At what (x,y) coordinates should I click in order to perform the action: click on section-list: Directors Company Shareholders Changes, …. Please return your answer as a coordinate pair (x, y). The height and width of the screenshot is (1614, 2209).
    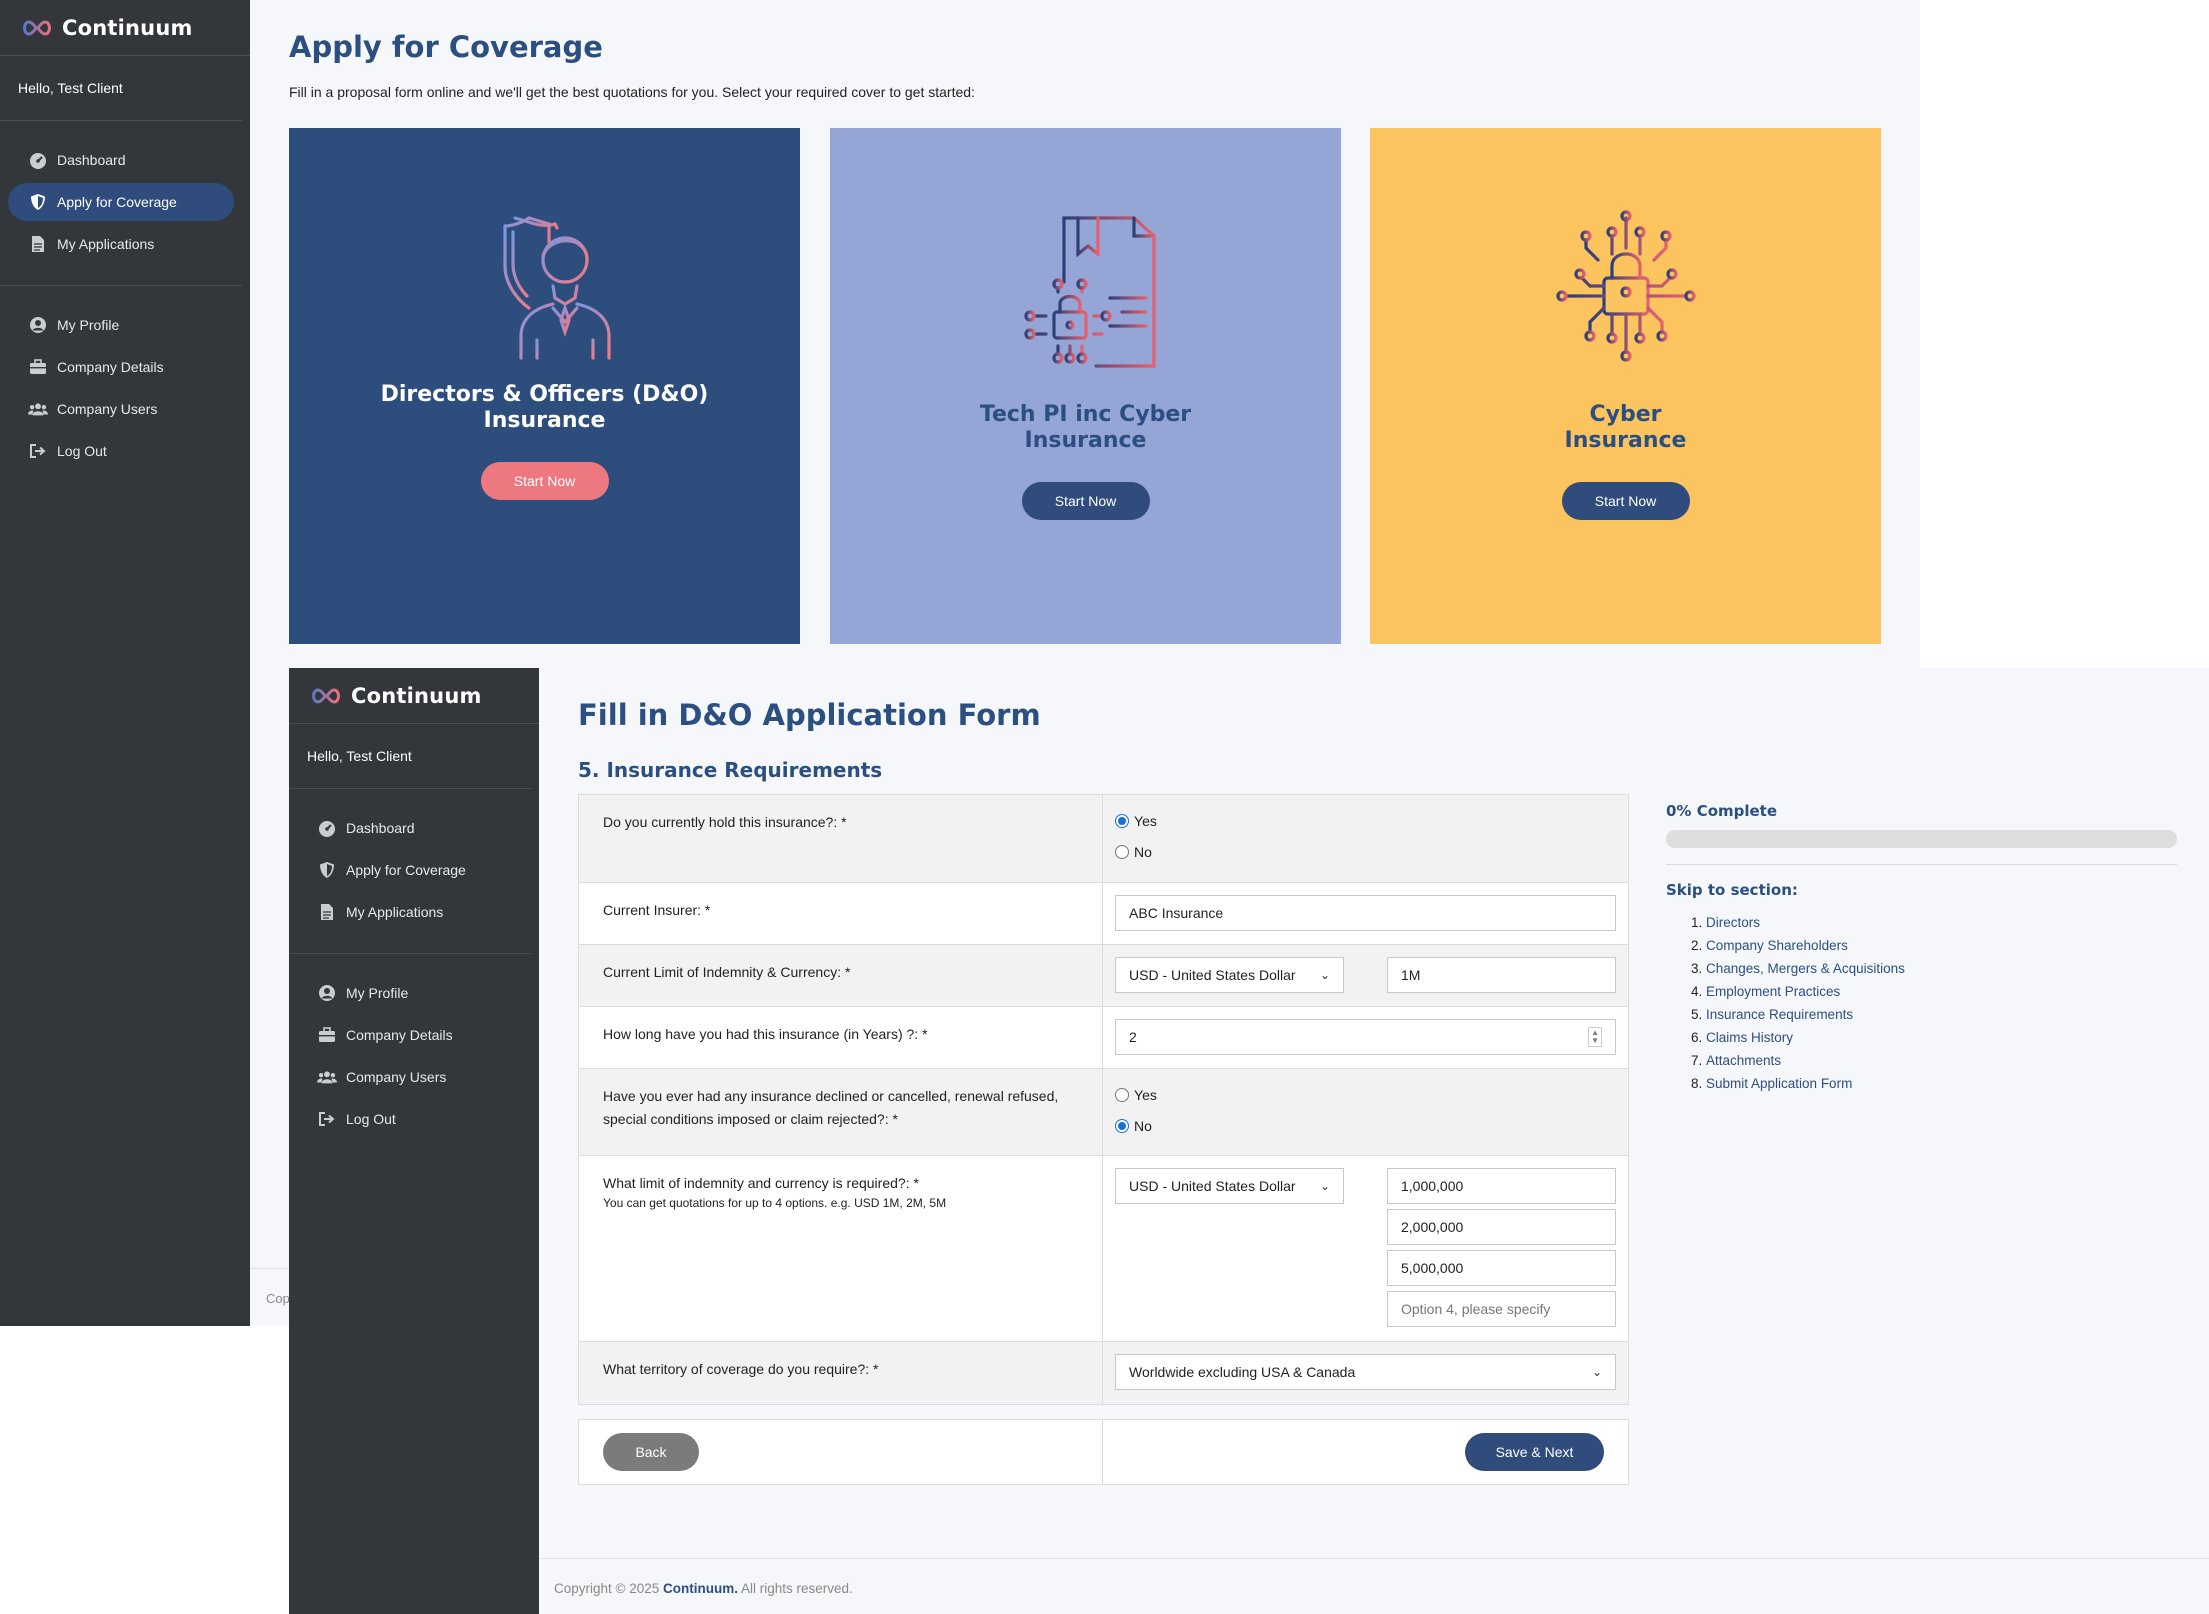
    Looking at the image, I should click on (1921, 1003).